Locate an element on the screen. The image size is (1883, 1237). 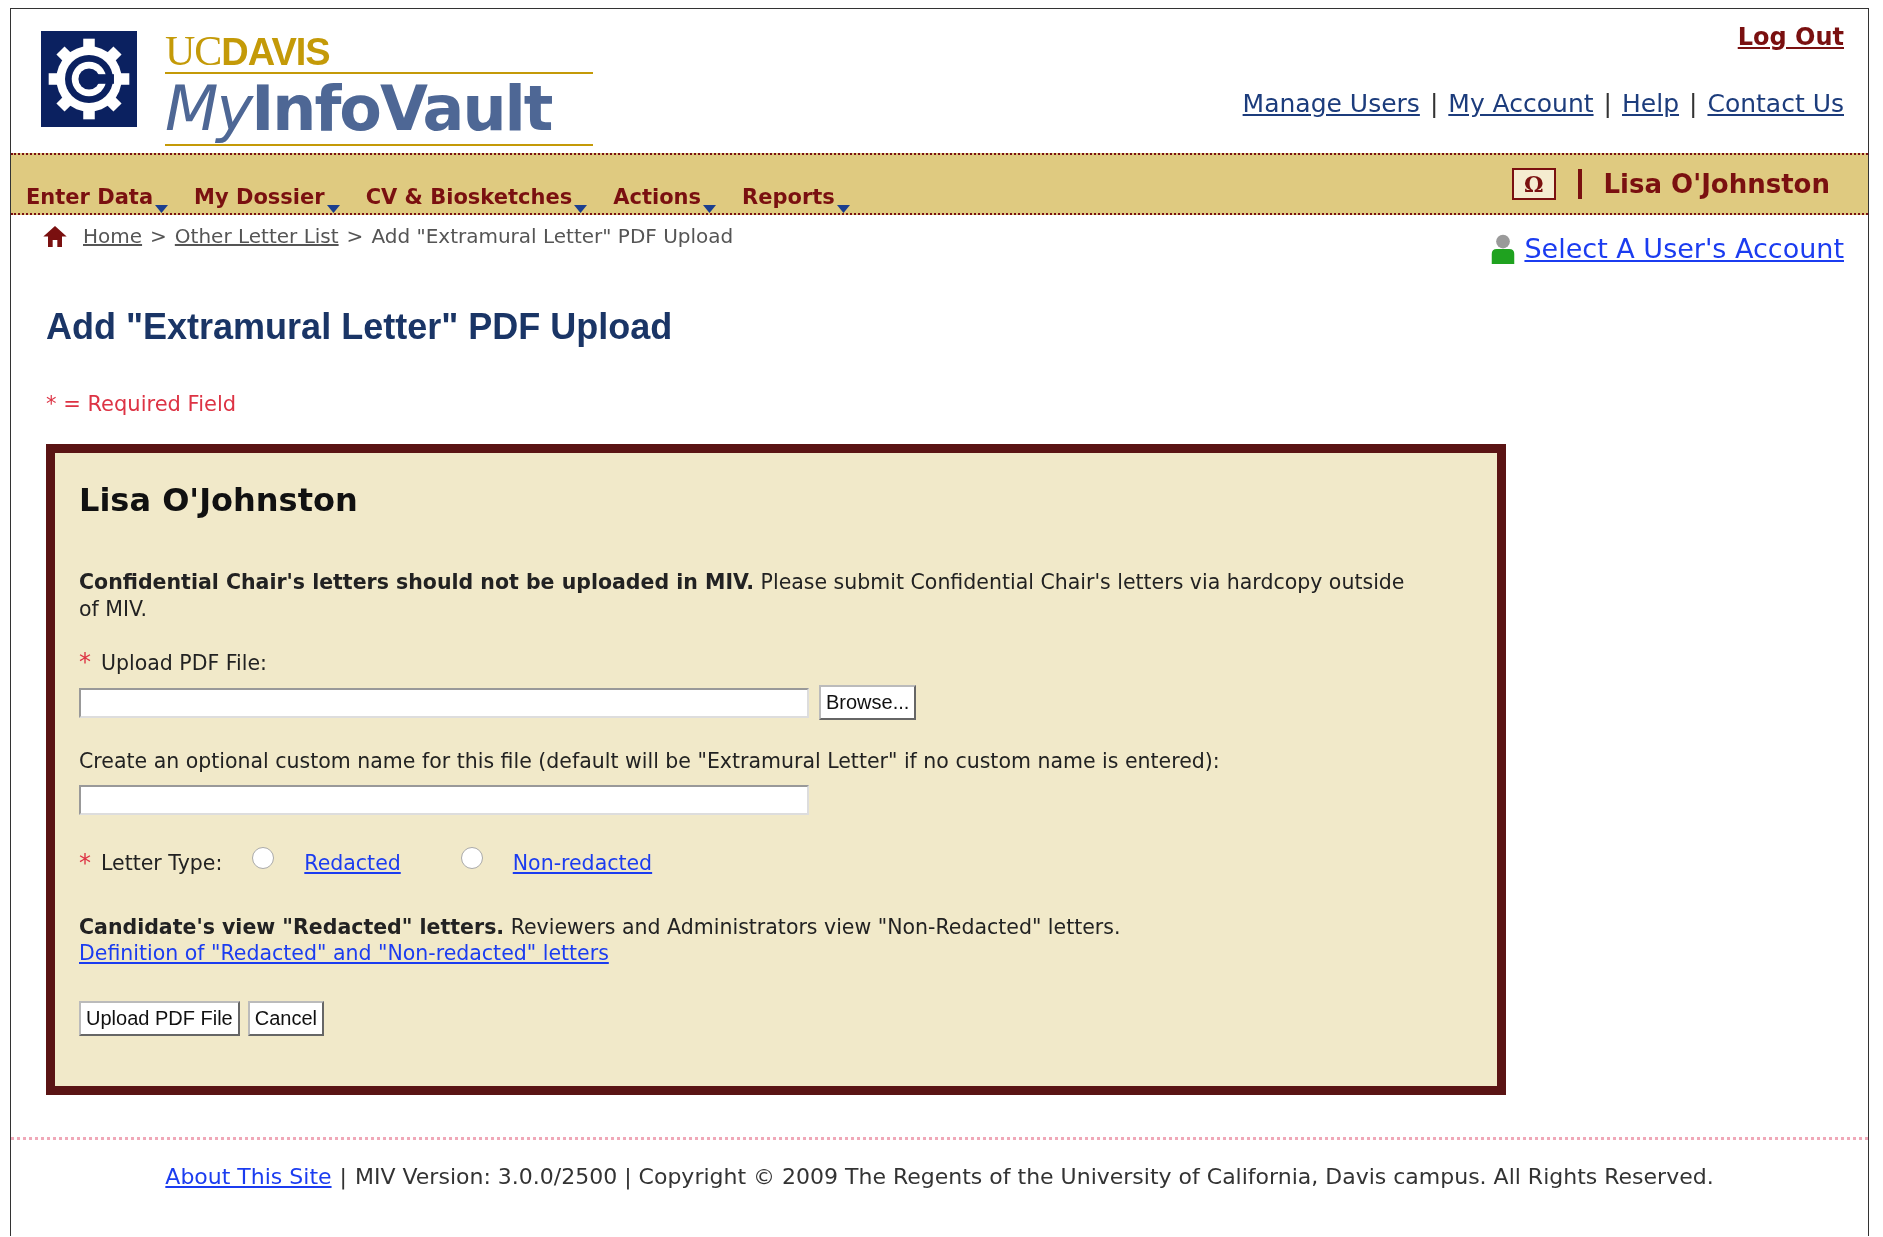
user-icon is located at coordinates (1503, 249).